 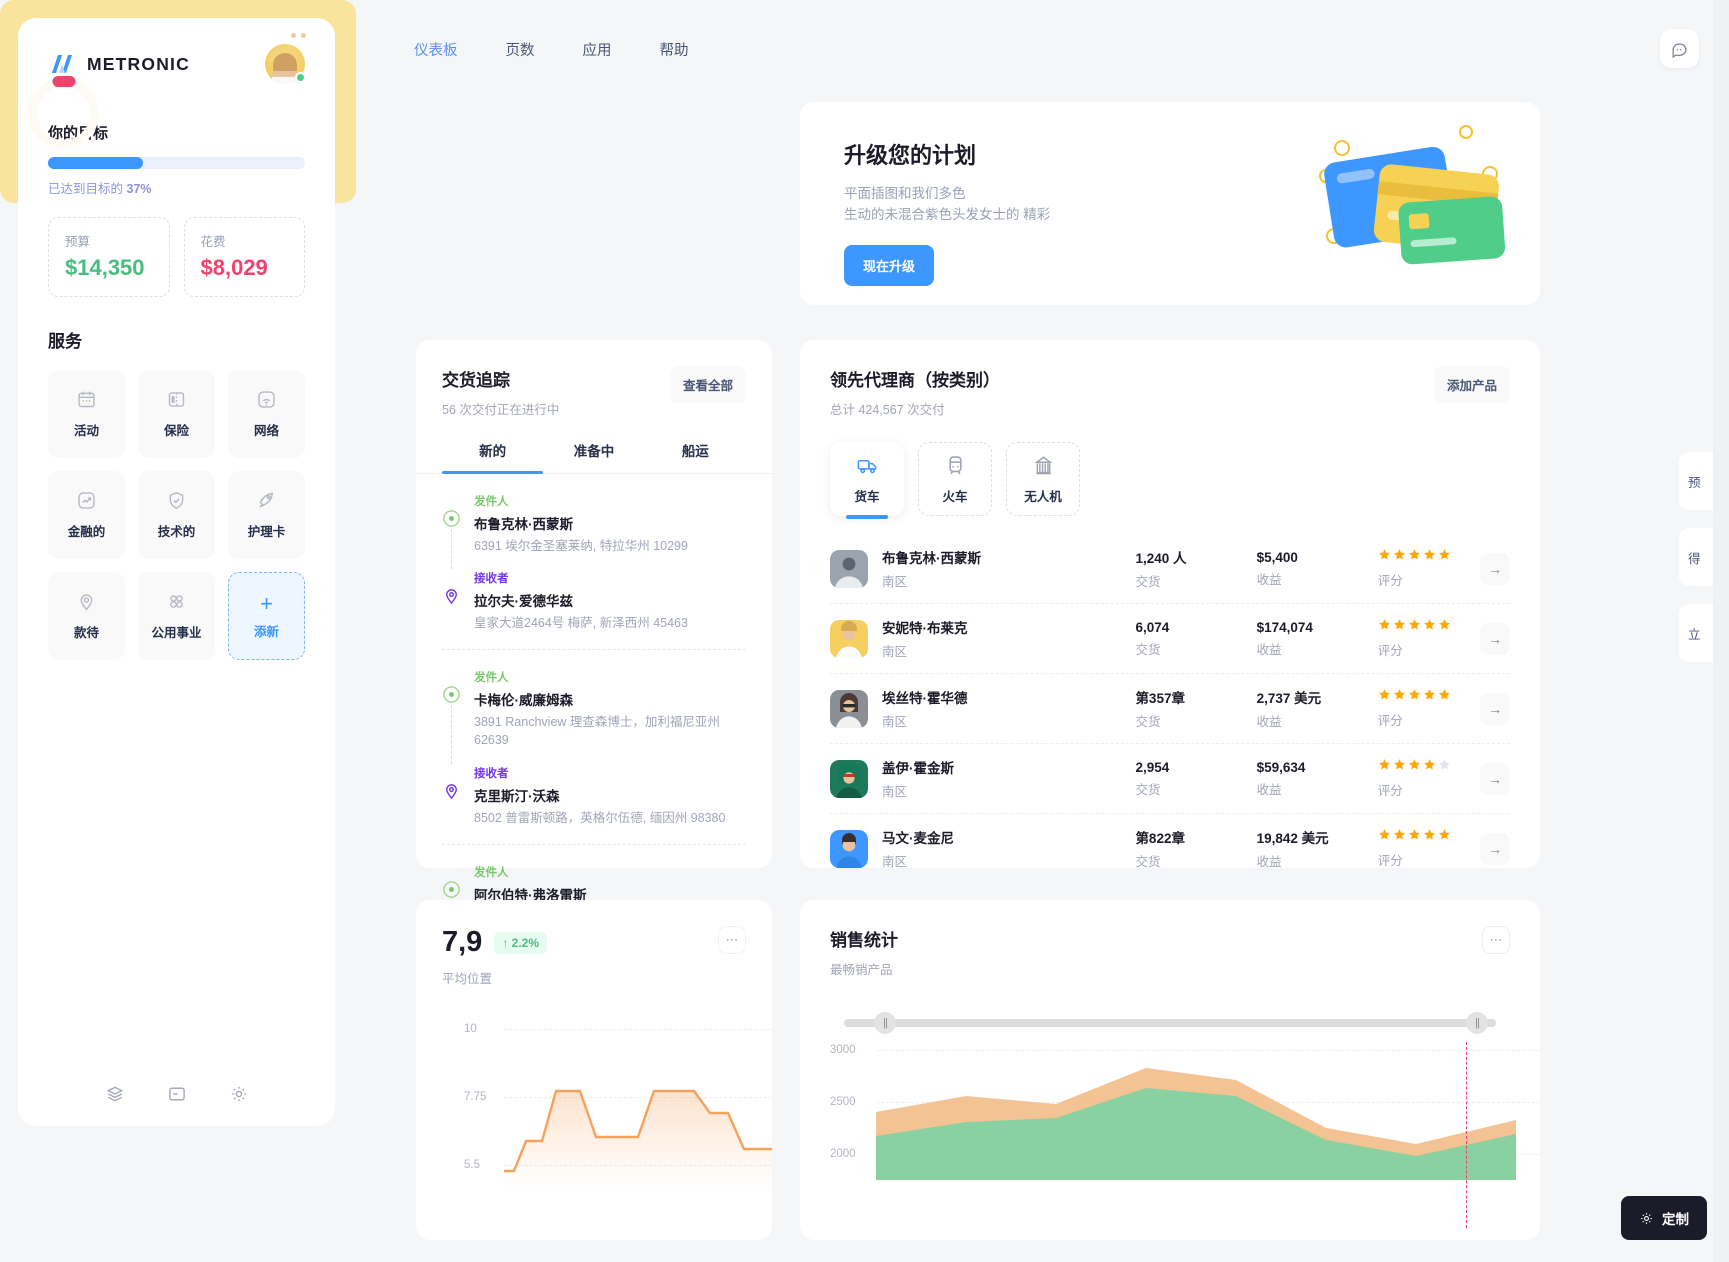 I want to click on service-tile-insurance: 保险, so click(x=176, y=414).